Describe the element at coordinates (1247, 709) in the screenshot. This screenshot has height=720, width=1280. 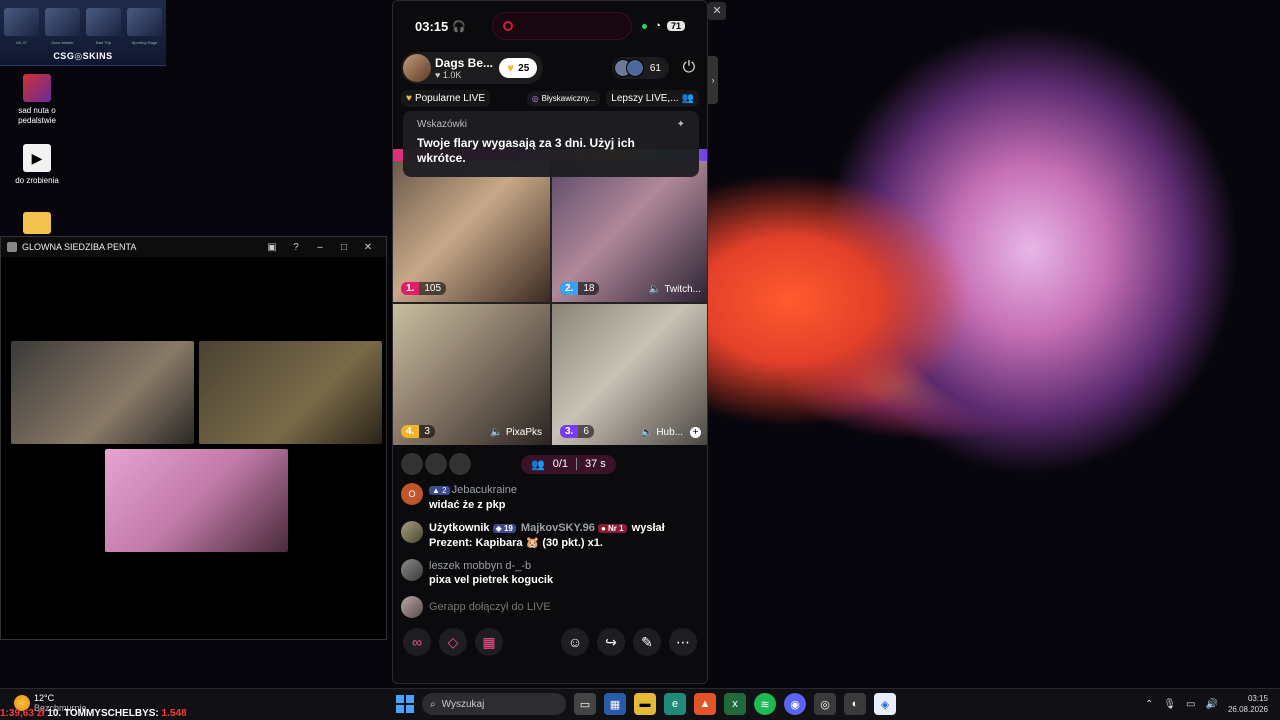
I see `clock-date: 26.08.2026` at that location.